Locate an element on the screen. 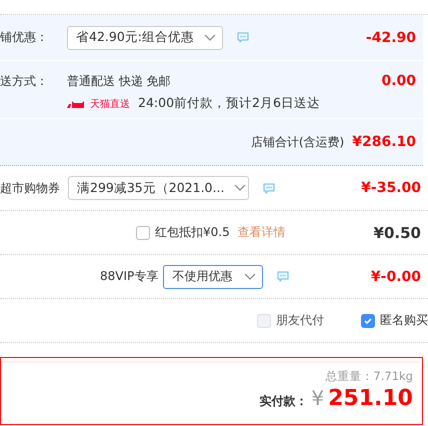 This screenshot has height=426, width=428. discount-amount: -42.90 is located at coordinates (391, 38).